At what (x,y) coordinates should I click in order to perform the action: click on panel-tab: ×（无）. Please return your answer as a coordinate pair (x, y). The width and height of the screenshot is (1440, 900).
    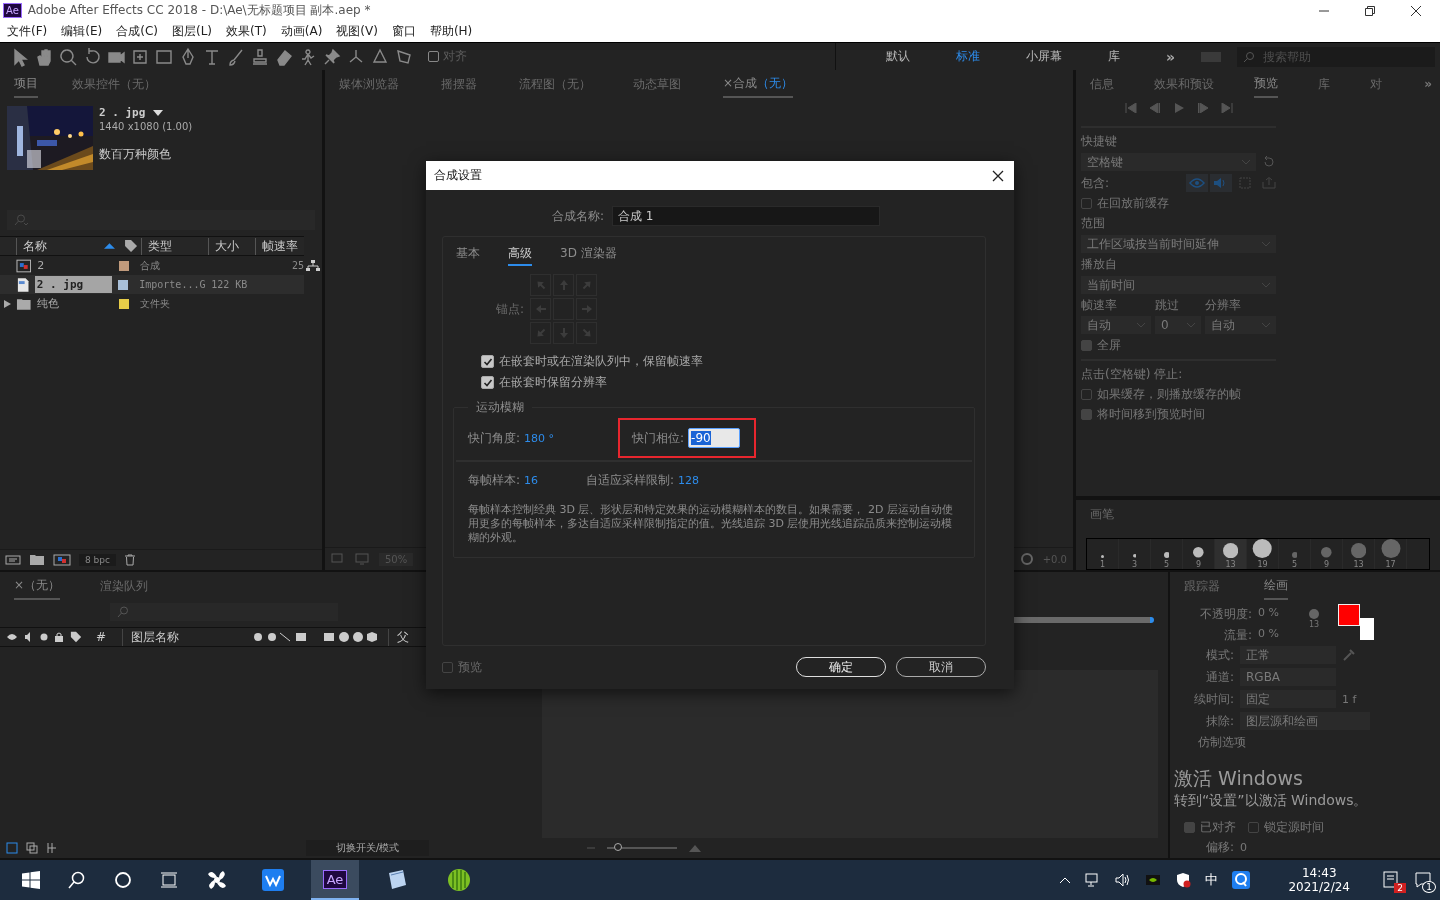
    Looking at the image, I should click on (37, 586).